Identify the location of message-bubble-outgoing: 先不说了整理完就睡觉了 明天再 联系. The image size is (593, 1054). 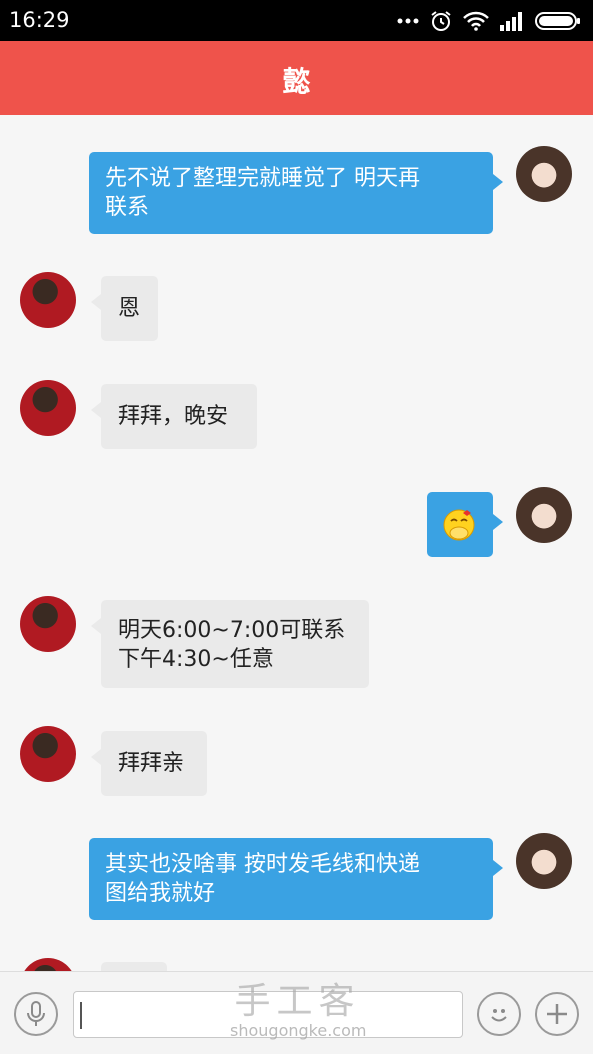
(296, 193).